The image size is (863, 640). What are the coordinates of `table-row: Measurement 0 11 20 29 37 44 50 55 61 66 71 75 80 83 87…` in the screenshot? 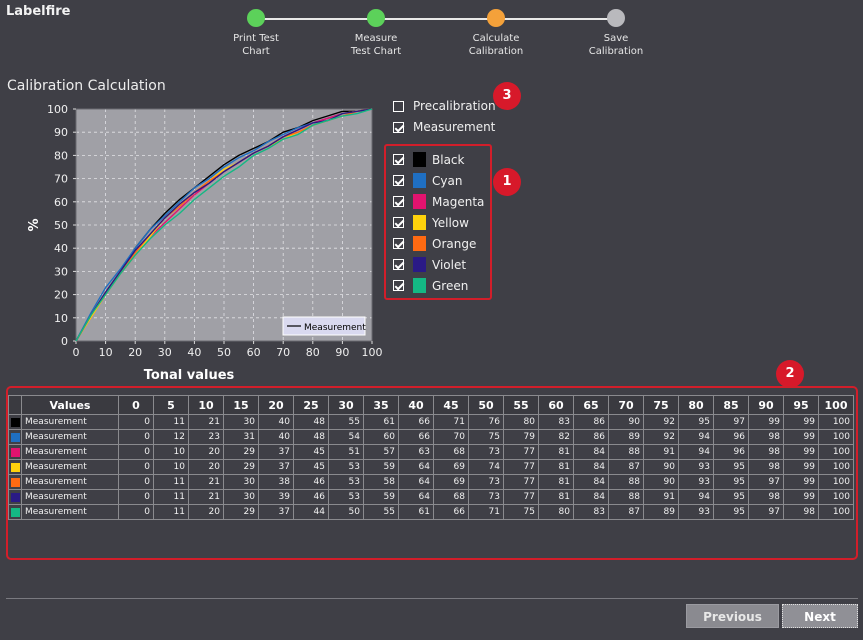 It's located at (431, 512).